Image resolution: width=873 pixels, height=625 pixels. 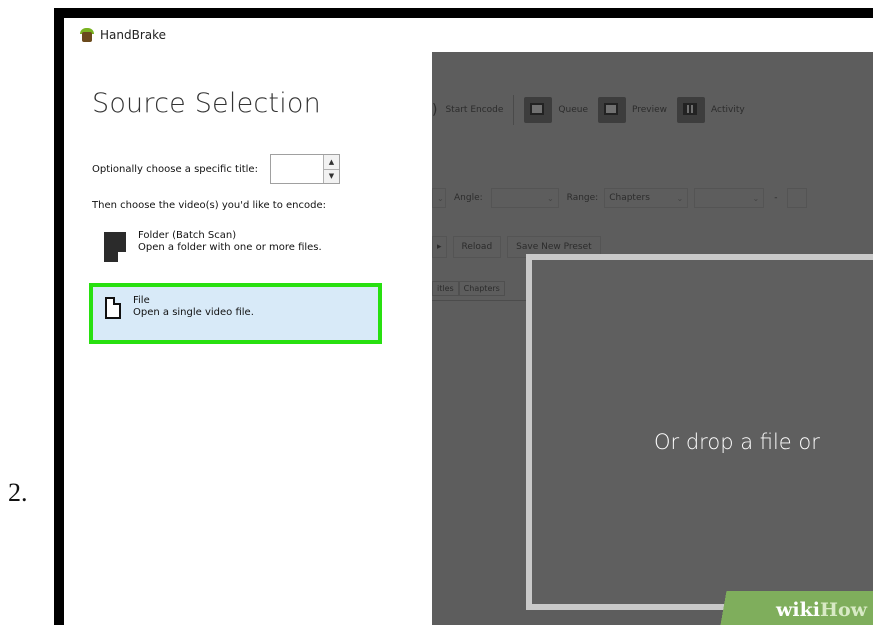 I want to click on queue-label: Queue, so click(x=573, y=110).